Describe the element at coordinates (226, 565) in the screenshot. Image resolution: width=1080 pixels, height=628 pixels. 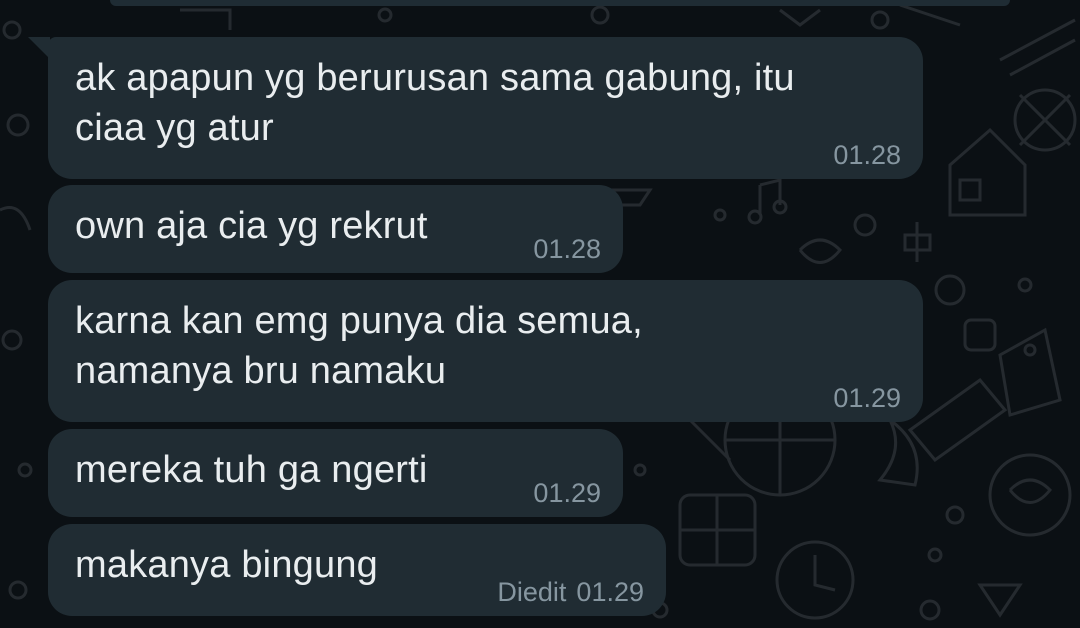
I see `message-text: makanya bingung` at that location.